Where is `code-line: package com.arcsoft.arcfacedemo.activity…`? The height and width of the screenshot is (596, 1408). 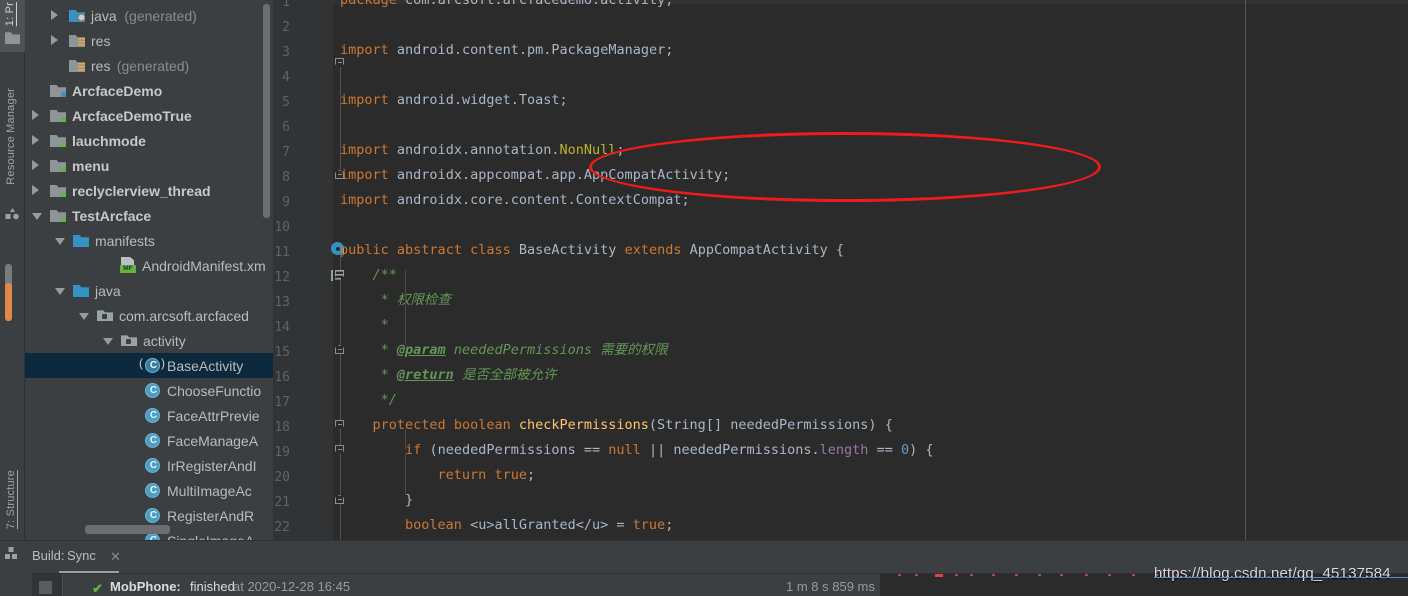
code-line: package com.arcsoft.arcfacedemo.activity… is located at coordinates (506, 6).